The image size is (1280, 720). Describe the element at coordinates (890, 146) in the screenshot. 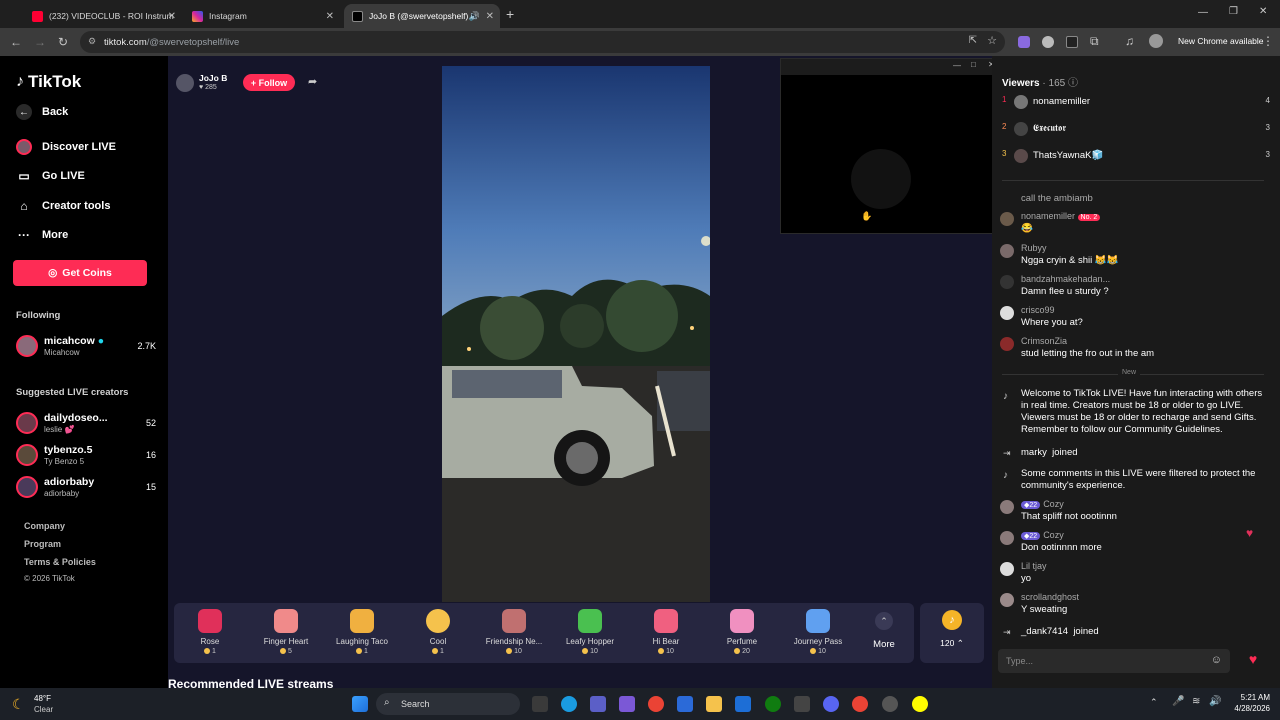

I see `mini-player-window: — □ ✕ ✋` at that location.